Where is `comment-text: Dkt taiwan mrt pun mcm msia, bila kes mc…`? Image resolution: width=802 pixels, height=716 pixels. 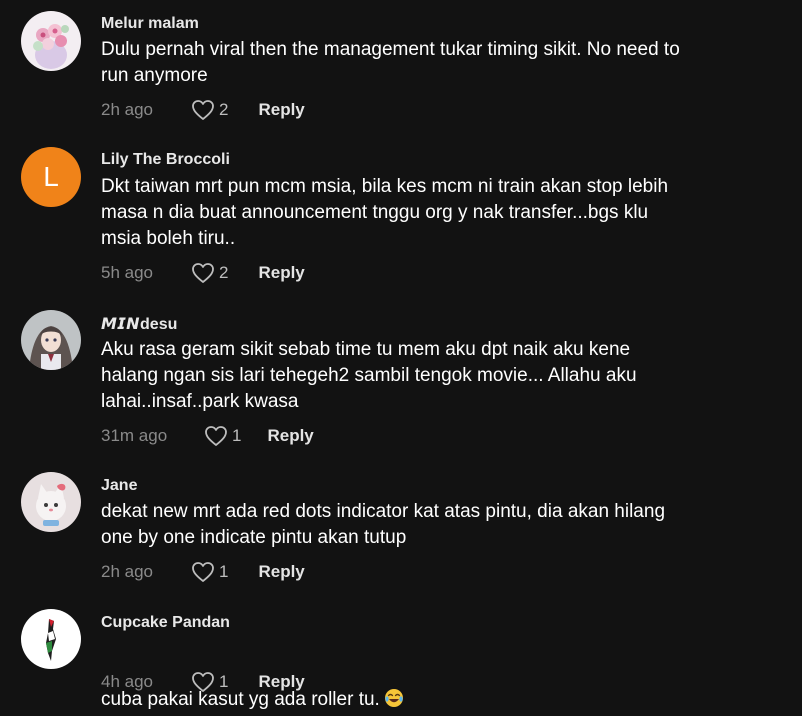 comment-text: Dkt taiwan mrt pun mcm msia, bila kes mc… is located at coordinates (385, 212).